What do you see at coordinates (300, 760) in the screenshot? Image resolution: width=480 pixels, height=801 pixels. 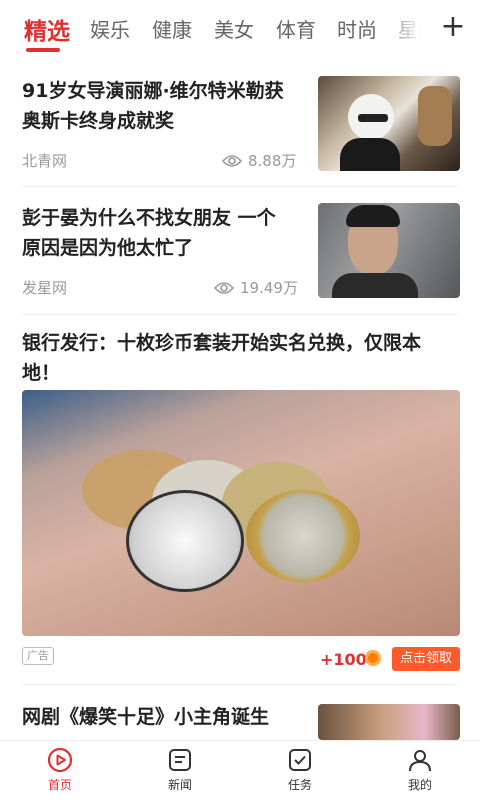 I see `task-check-icon` at bounding box center [300, 760].